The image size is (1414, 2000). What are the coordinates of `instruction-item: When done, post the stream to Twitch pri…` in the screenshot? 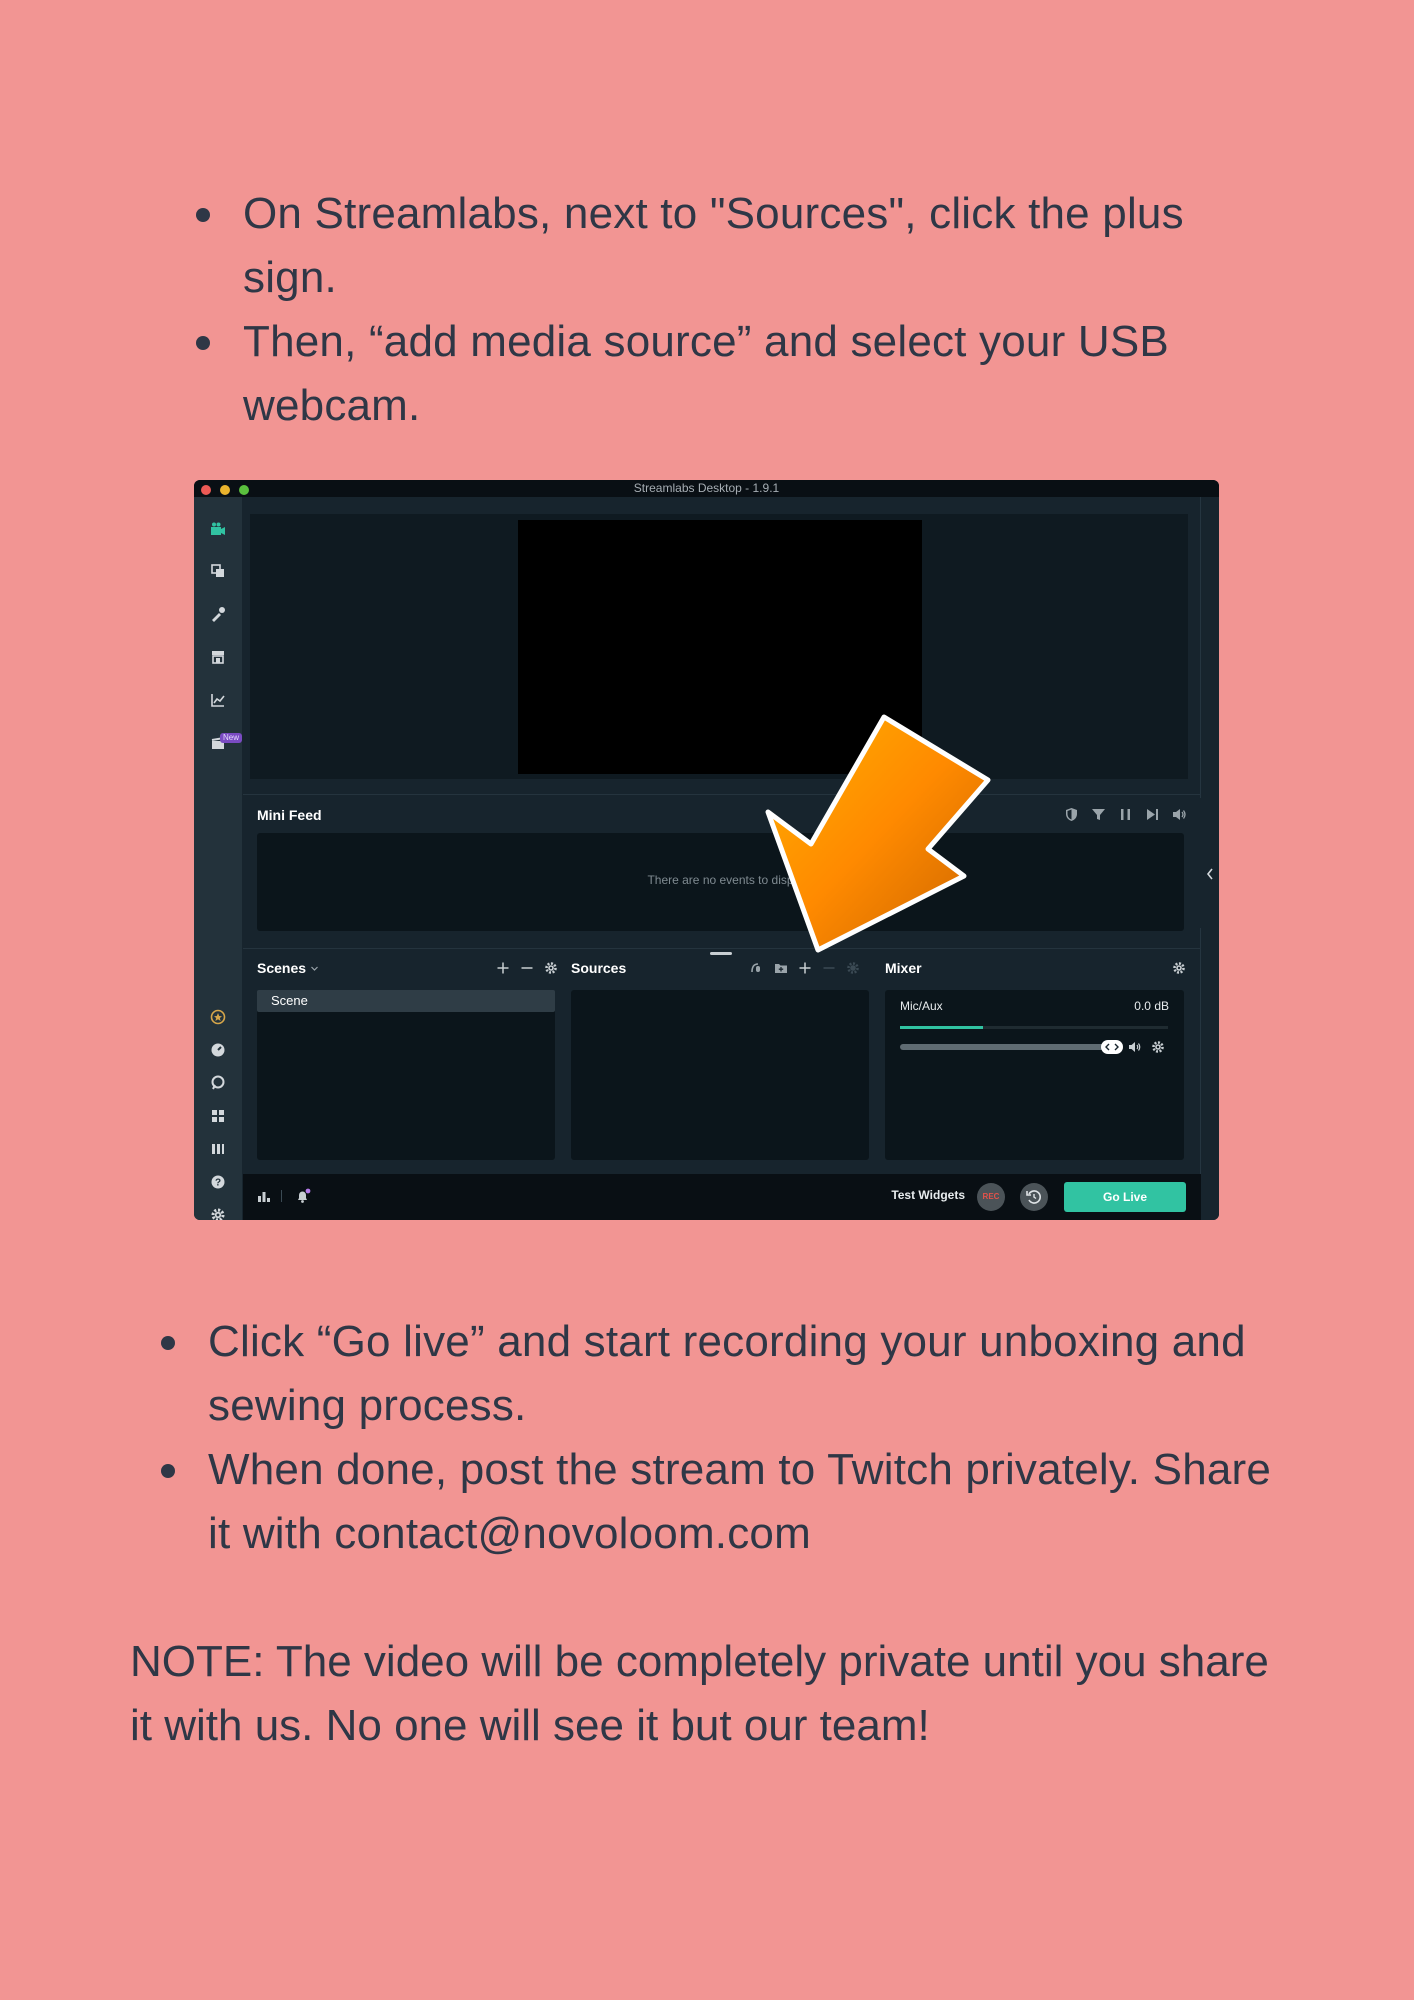 It's located at (724, 1502).